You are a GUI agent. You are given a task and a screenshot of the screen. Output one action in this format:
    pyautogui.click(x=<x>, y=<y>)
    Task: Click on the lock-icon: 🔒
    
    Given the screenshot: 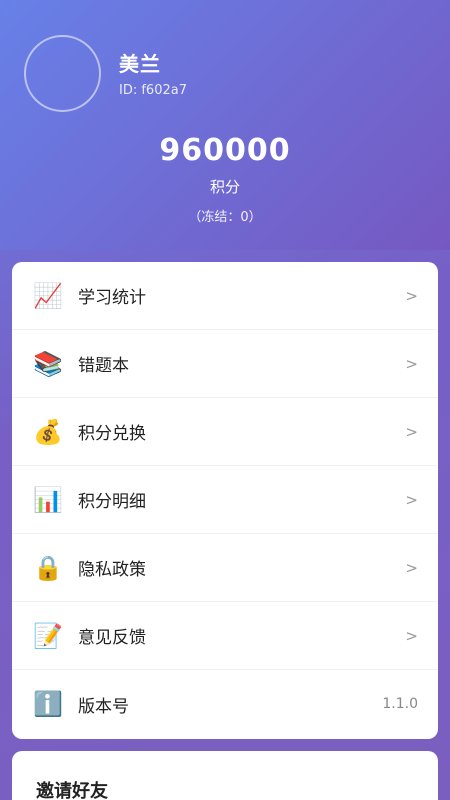 What is the action you would take?
    pyautogui.click(x=48, y=567)
    